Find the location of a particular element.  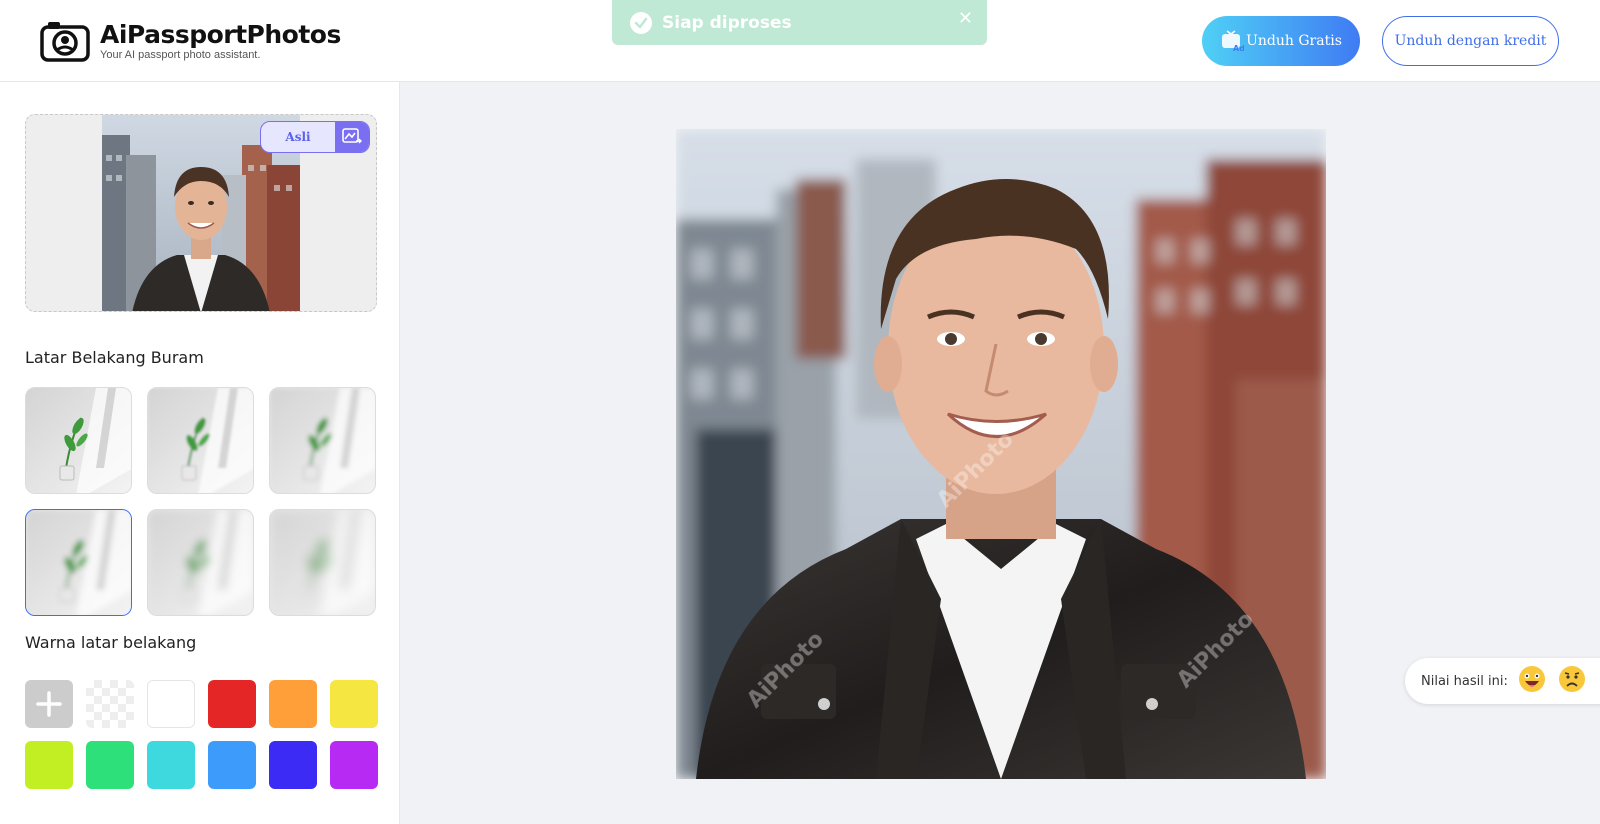

happy-face-icon is located at coordinates (1532, 681).